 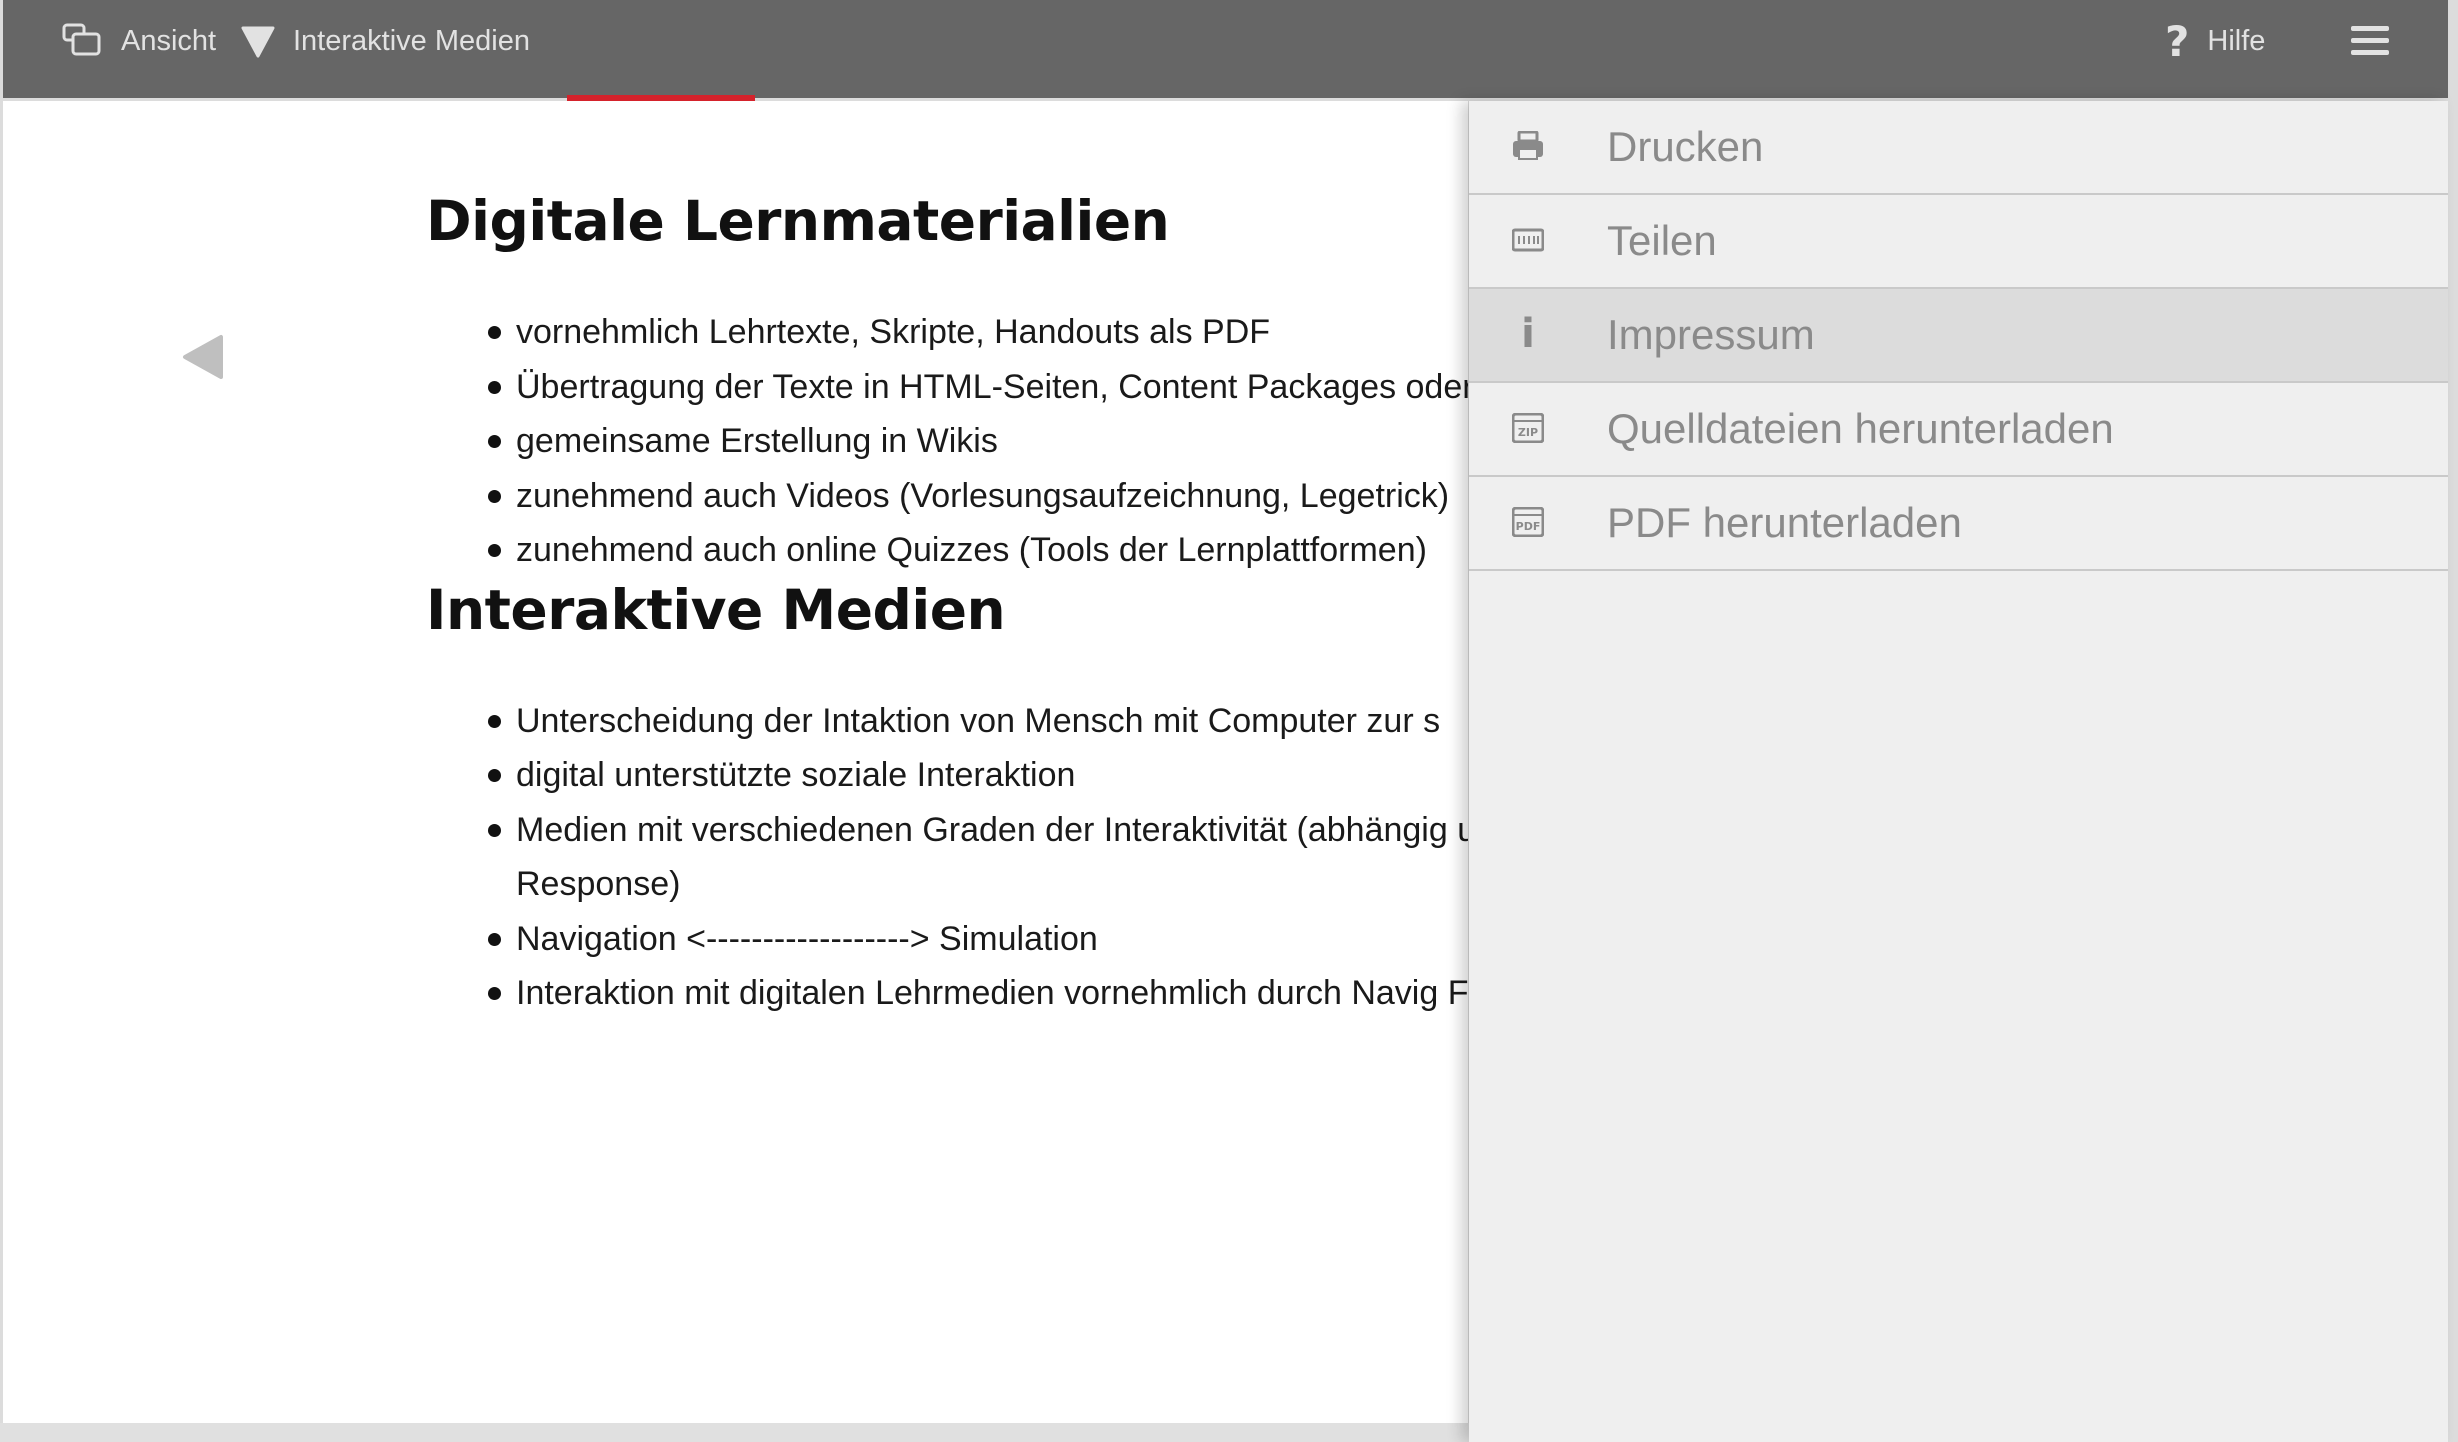 I want to click on menu-item-print: Drucken, so click(x=1958, y=148).